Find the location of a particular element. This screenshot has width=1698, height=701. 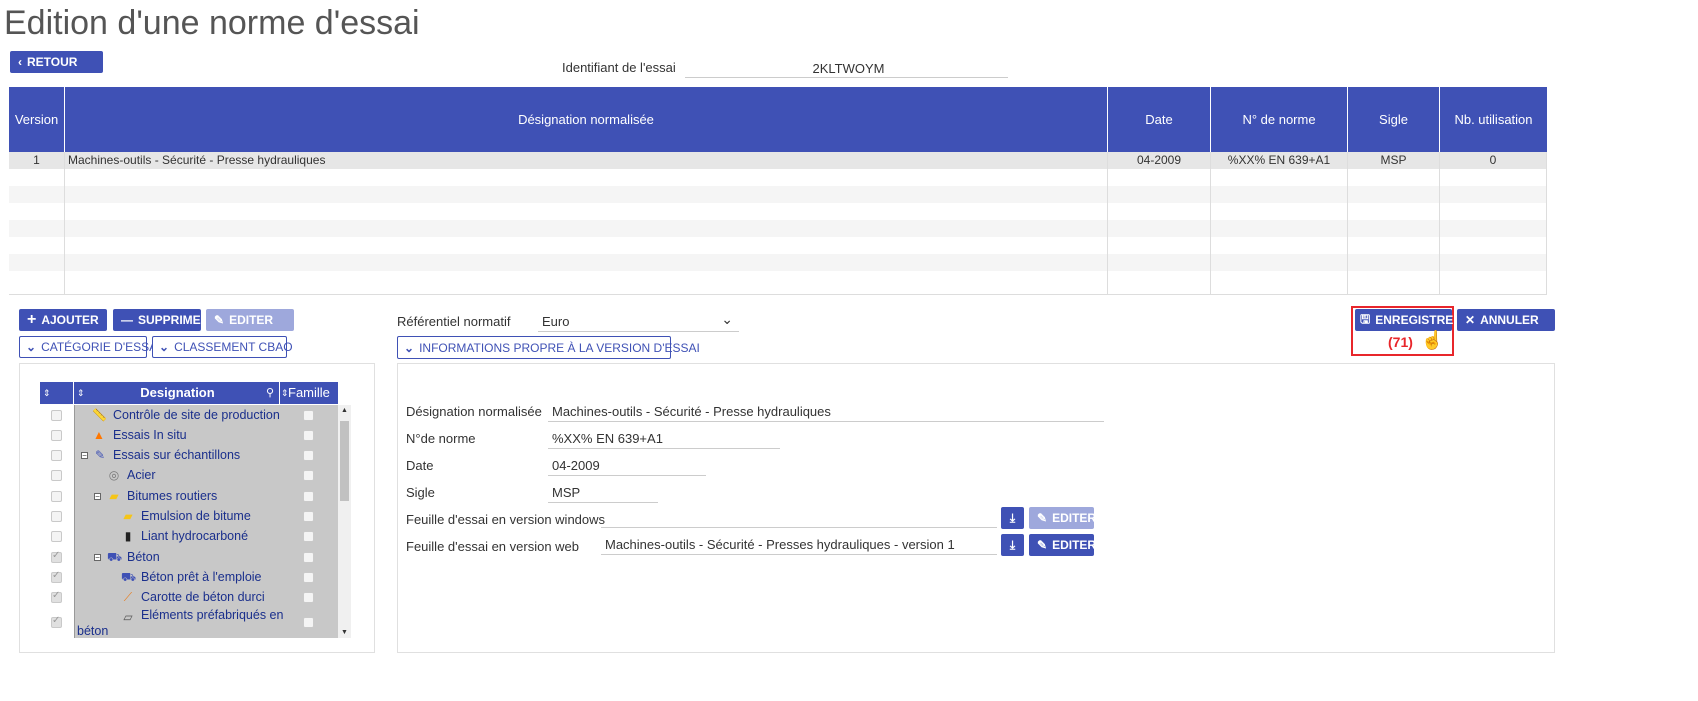

tree-item: − ⛟ Béton is located at coordinates (189, 558).